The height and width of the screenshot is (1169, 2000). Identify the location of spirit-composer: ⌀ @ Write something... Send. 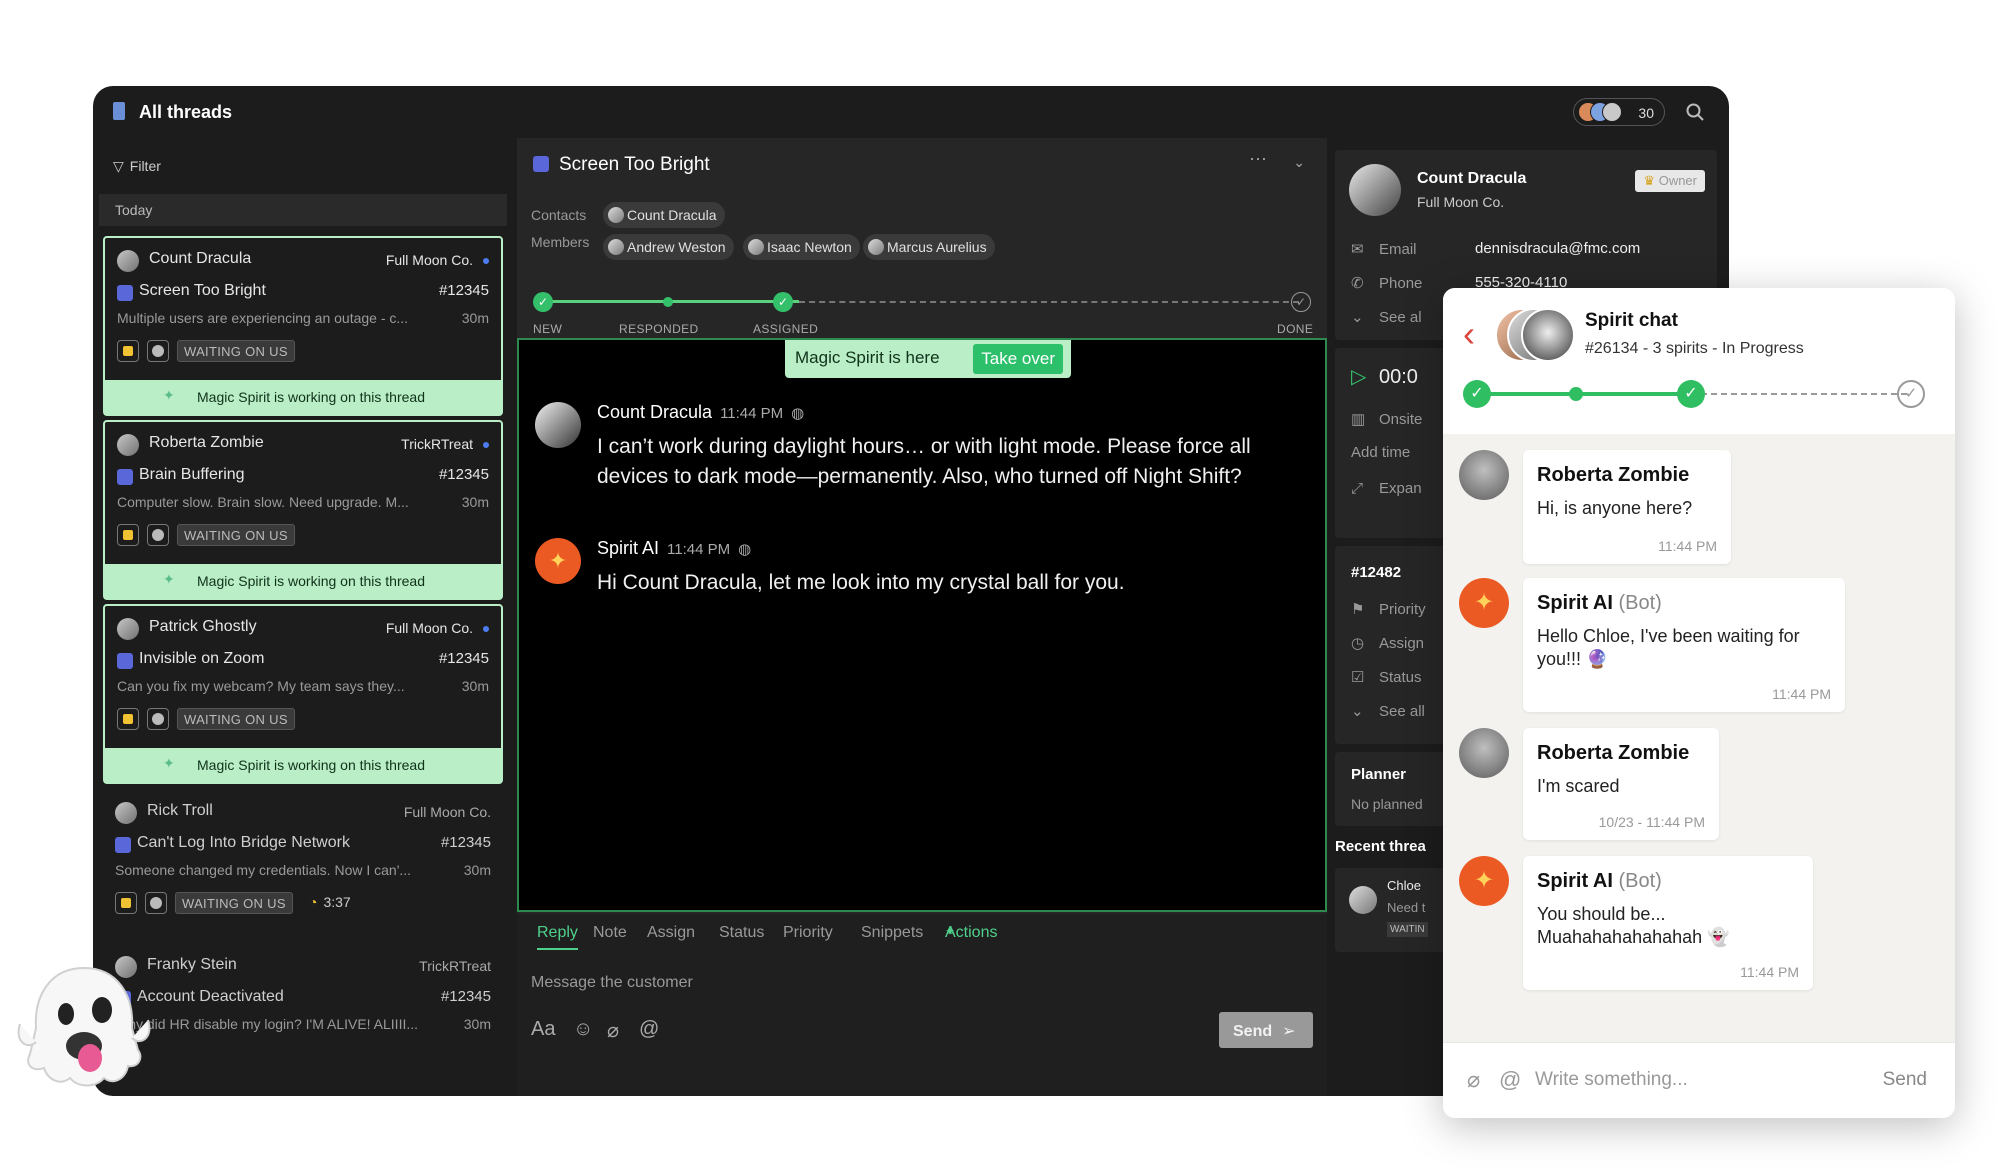
(1699, 1080).